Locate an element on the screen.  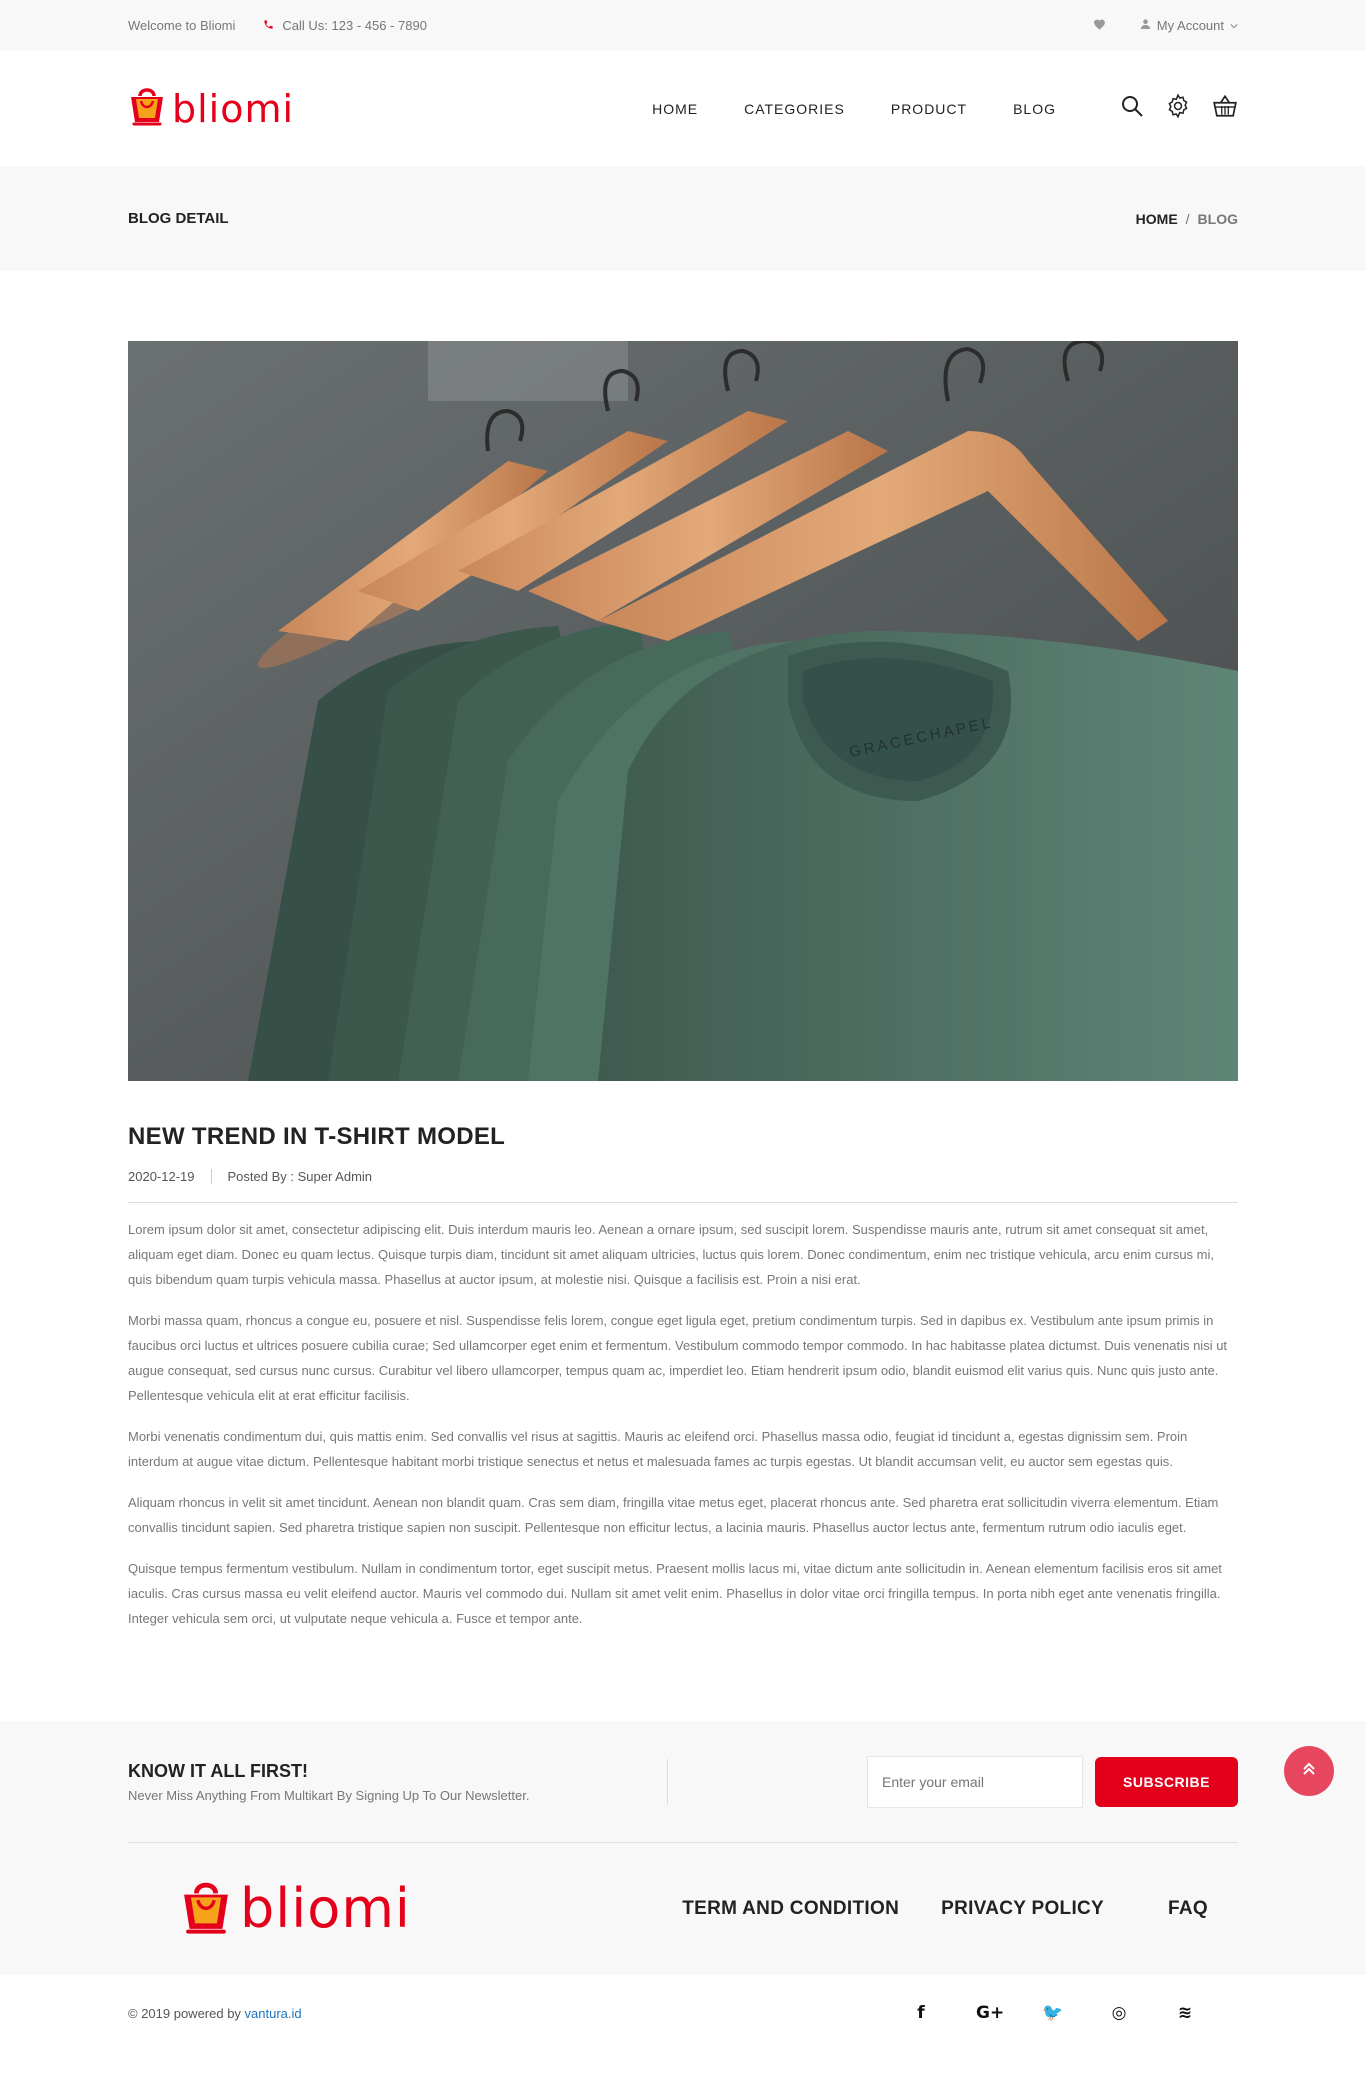
footer-logo-text: bliomi is located at coordinates (325, 1908).